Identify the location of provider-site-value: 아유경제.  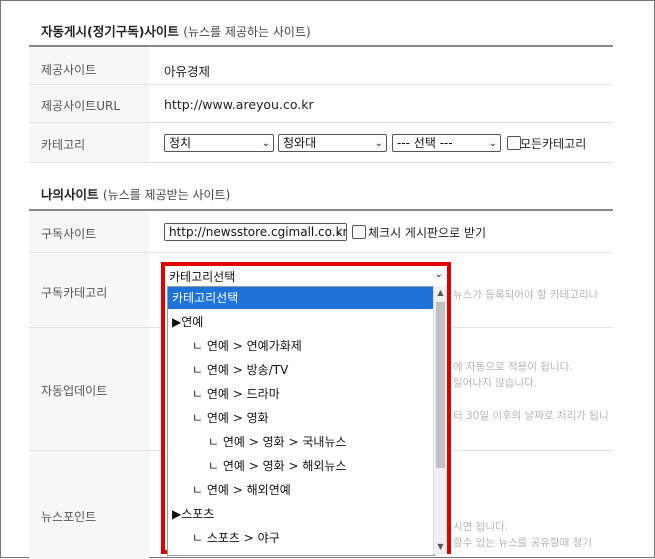
(187, 71).